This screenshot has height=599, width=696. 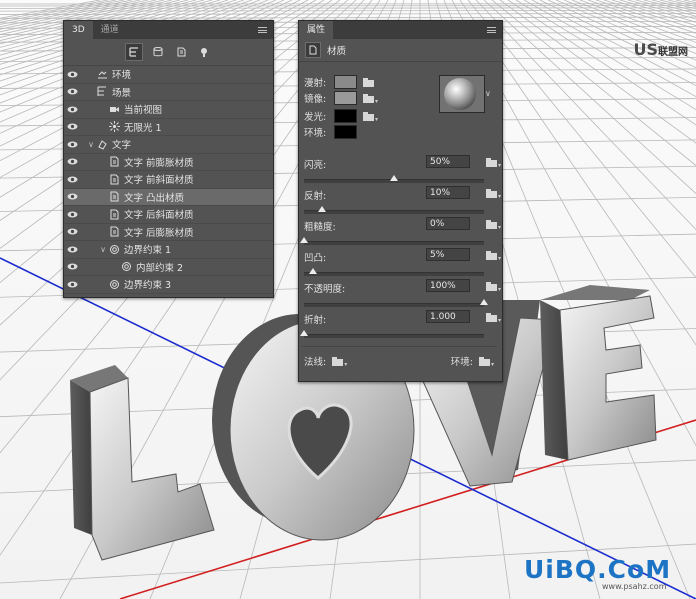 I want to click on layer-label: 场景, so click(x=122, y=93).